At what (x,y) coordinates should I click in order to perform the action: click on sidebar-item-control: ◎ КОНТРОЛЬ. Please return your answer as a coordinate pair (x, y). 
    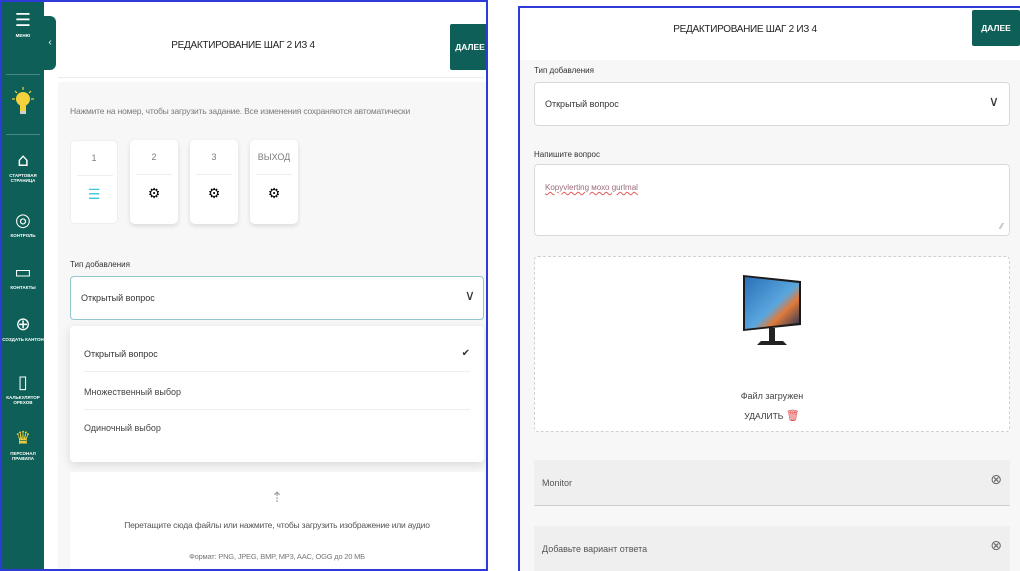
    Looking at the image, I should click on (23, 224).